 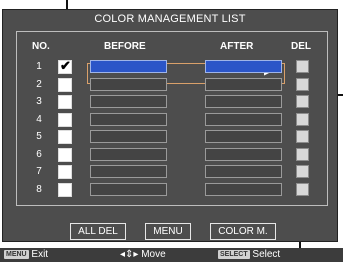 I want to click on row-number: 1, so click(x=39, y=66).